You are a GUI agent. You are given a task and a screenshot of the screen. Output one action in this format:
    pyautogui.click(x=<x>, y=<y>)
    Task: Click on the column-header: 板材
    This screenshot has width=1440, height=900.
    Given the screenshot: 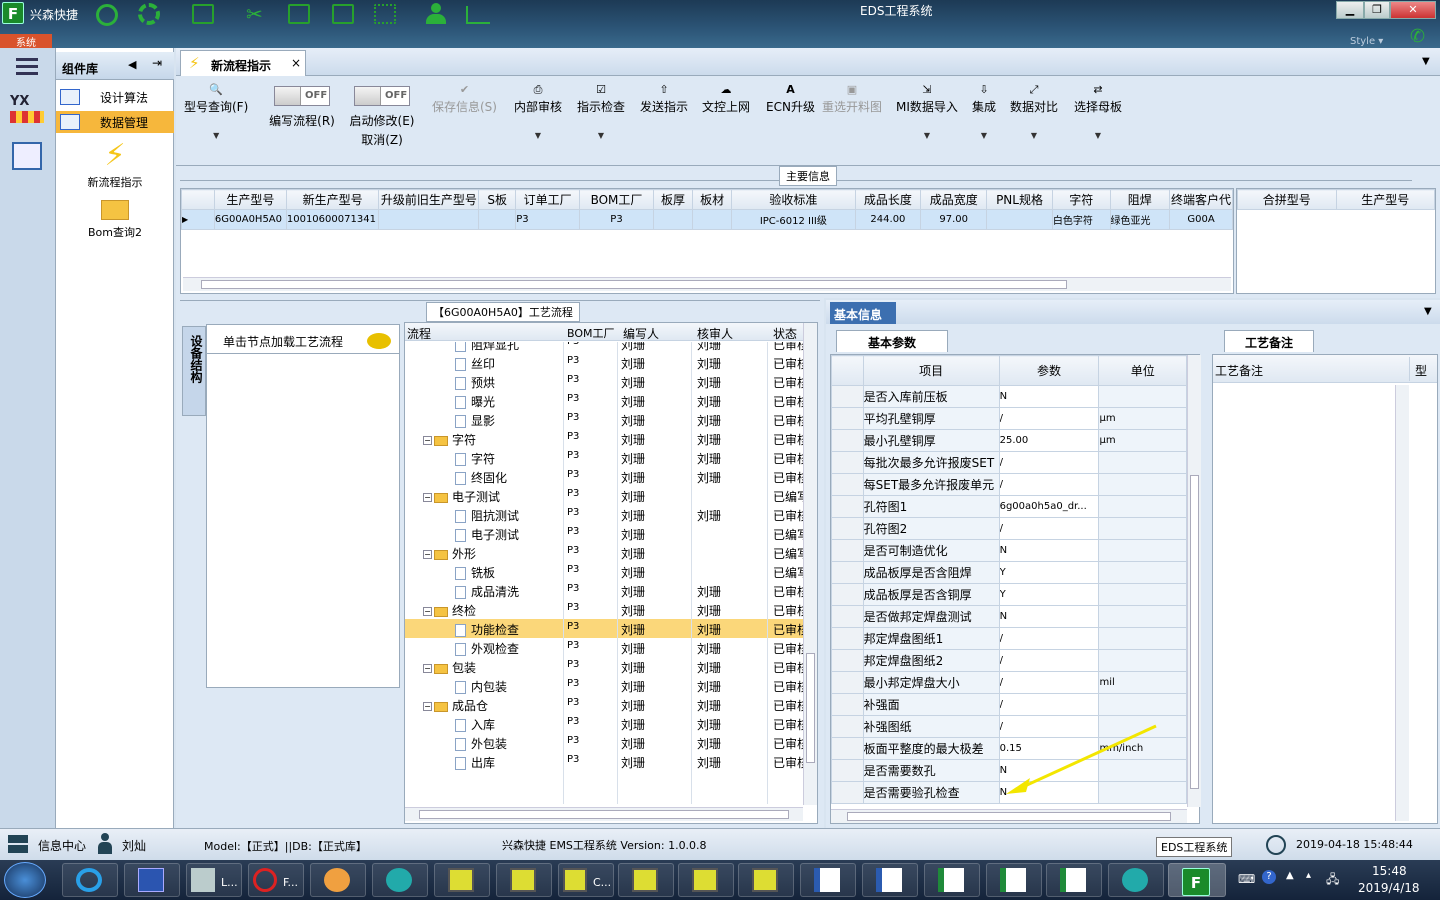 What is the action you would take?
    pyautogui.click(x=712, y=199)
    